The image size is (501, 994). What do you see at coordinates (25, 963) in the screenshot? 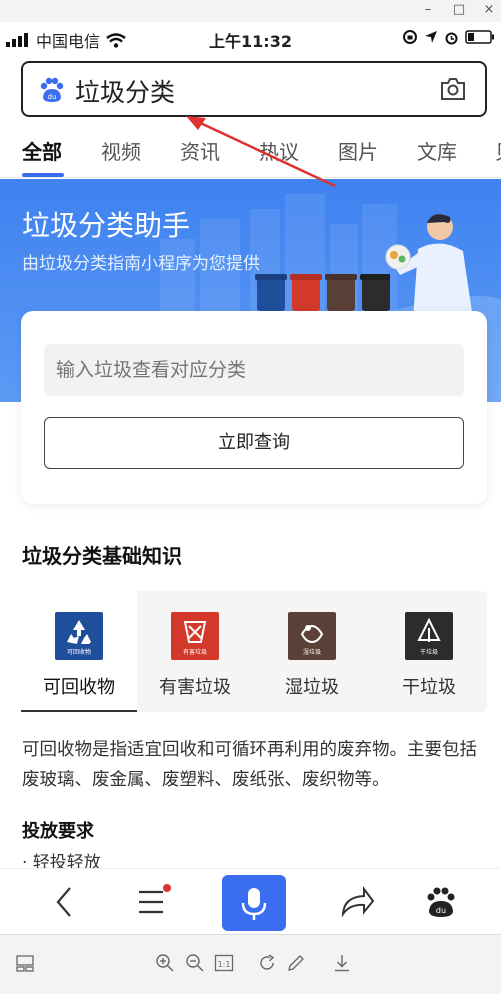
I see `layout-icon` at bounding box center [25, 963].